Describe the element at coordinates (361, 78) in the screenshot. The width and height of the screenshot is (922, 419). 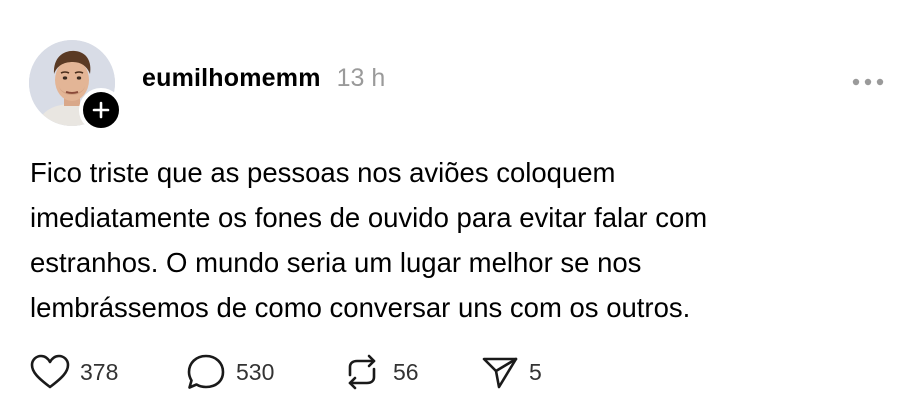
I see `timestamp: 13 h` at that location.